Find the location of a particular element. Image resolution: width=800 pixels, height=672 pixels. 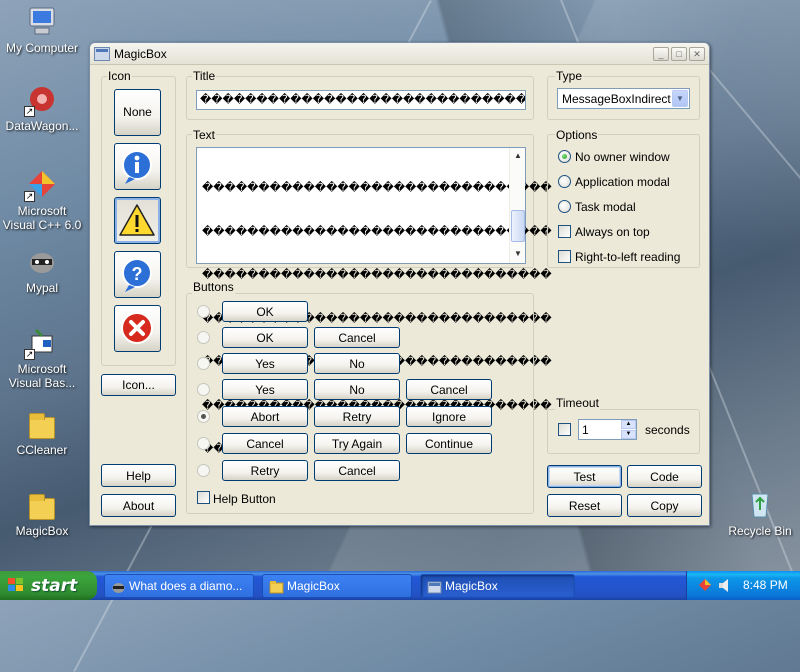

code-button: Code is located at coordinates (664, 476).